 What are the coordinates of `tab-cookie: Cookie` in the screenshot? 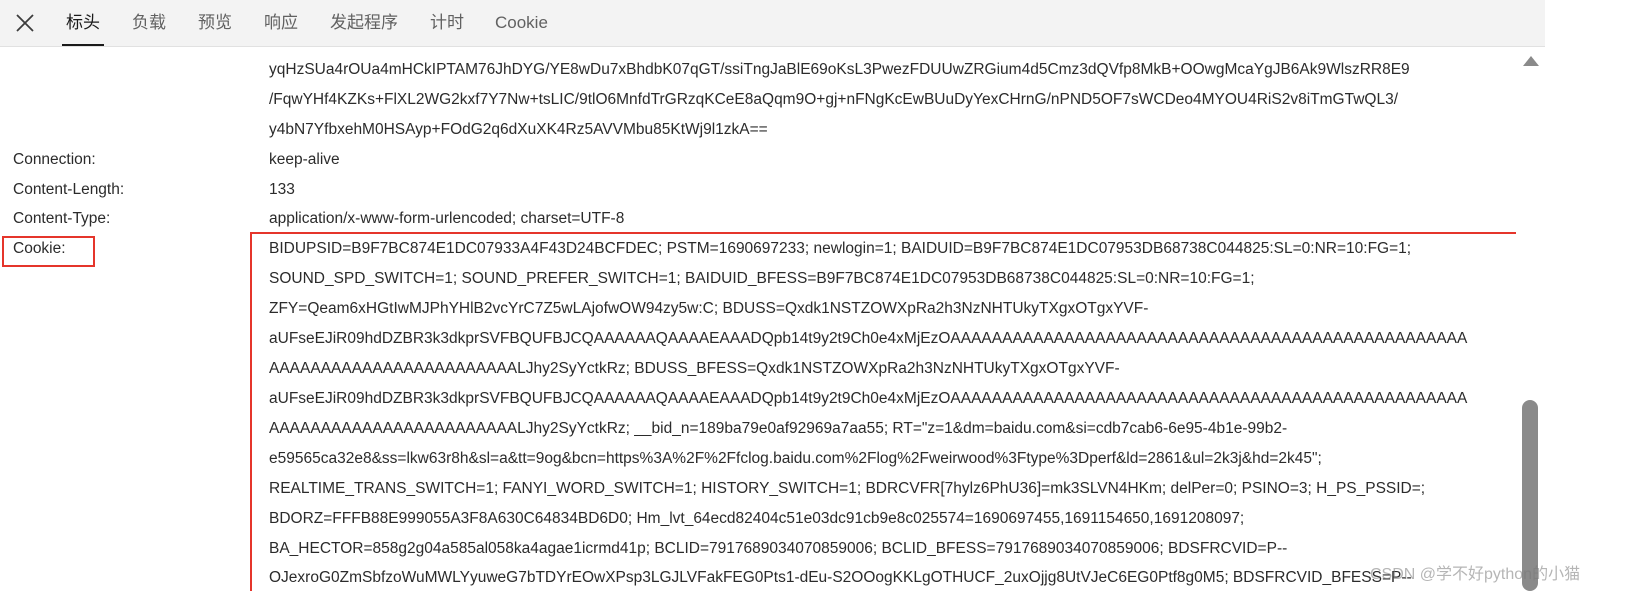 It's located at (521, 23).